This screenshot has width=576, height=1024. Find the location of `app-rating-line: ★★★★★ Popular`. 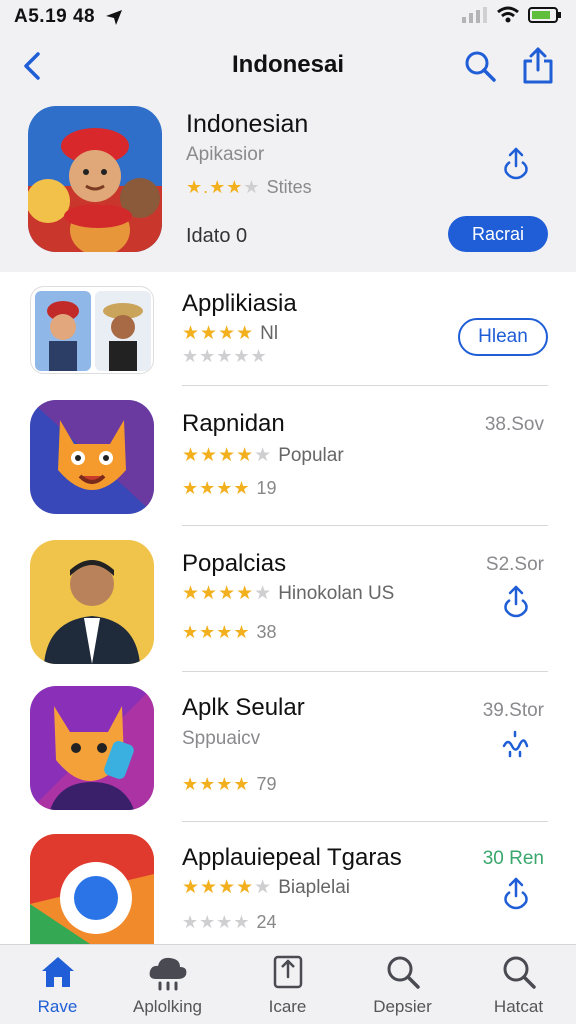

app-rating-line: ★★★★★ Popular is located at coordinates (263, 455).